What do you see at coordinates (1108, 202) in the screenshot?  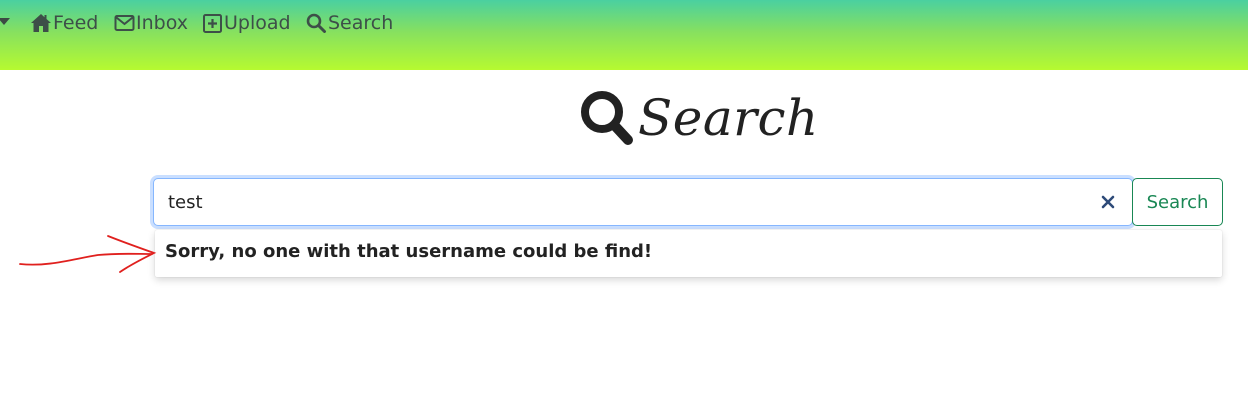 I see `close-icon` at bounding box center [1108, 202].